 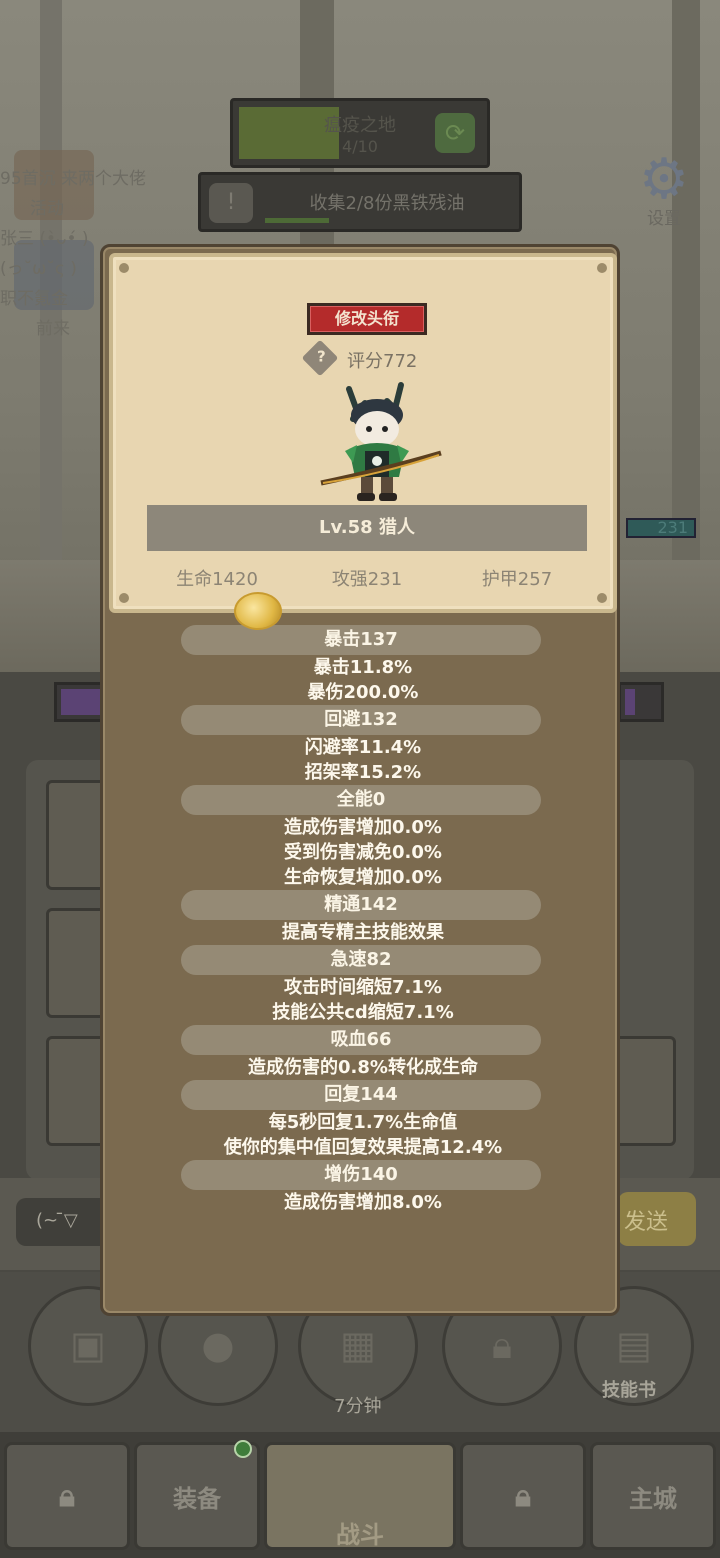 What do you see at coordinates (363, 827) in the screenshot?
I see `attribute-detail: 造成伤害增加0.0%` at bounding box center [363, 827].